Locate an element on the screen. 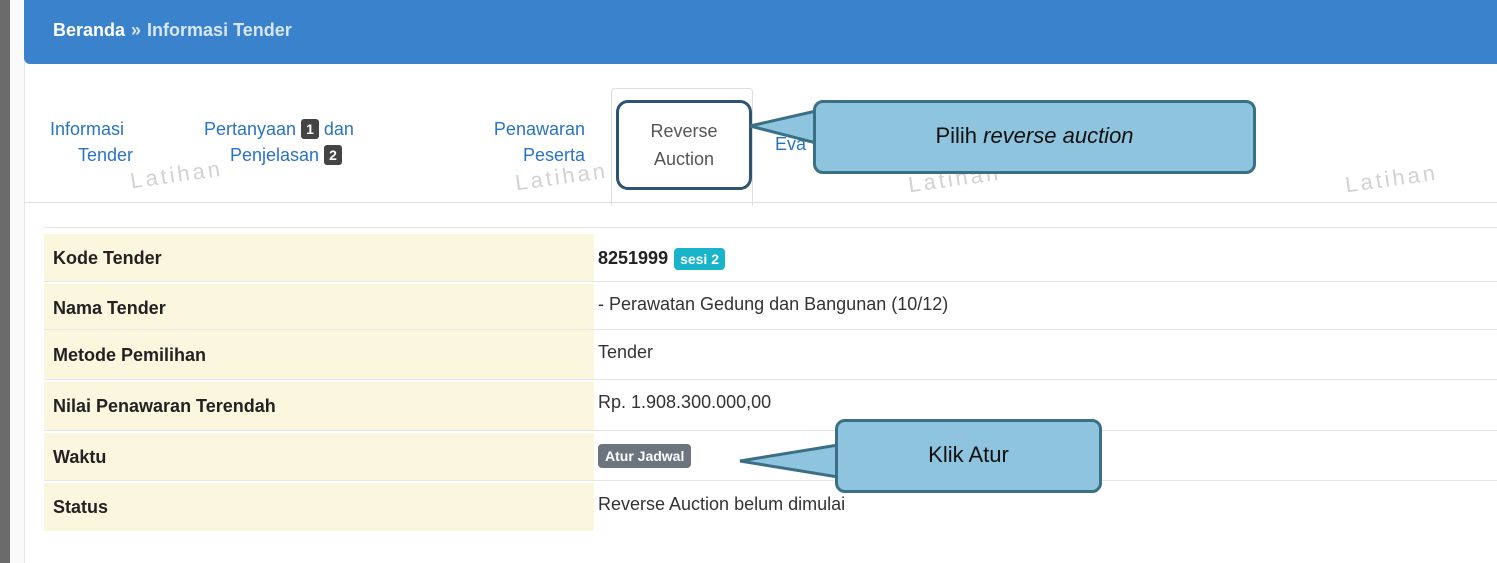 Image resolution: width=1497 pixels, height=563 pixels. watermark: Latihan is located at coordinates (1391, 178).